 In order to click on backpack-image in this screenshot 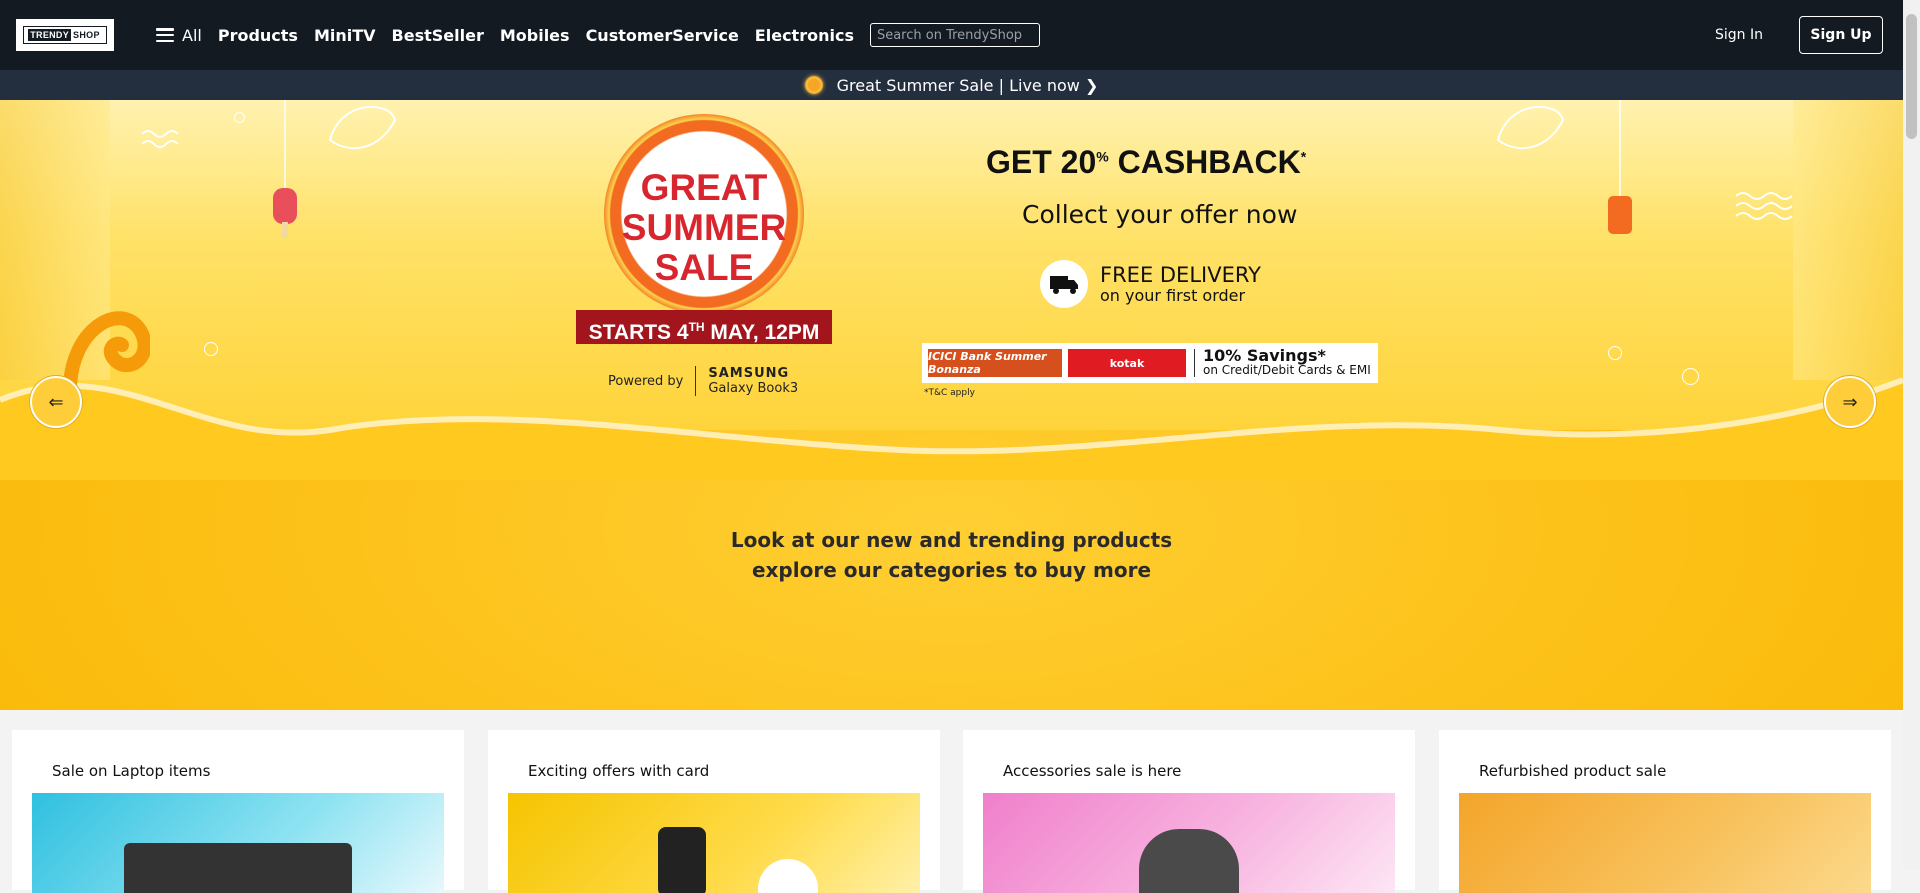, I will do `click(1189, 843)`.